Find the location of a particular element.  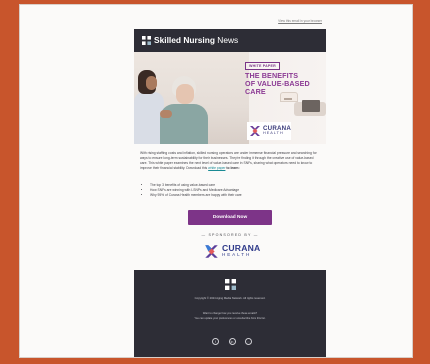

hero-title: THE BENEFITS OF VALUE-BASED CARE is located at coordinates (277, 84).